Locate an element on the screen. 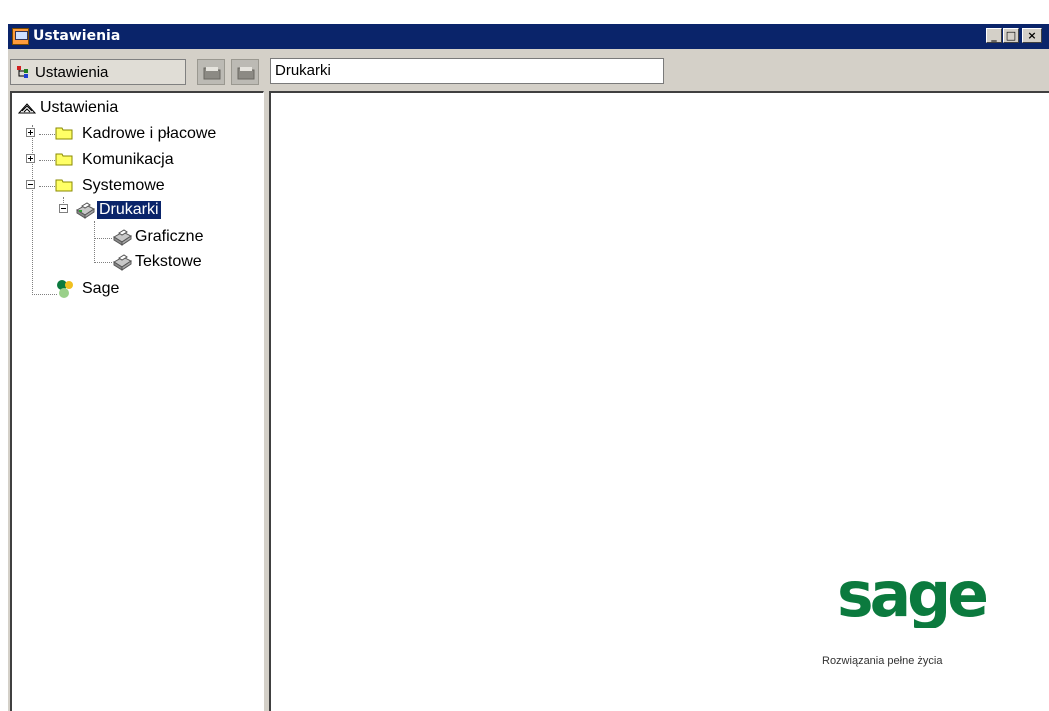 The image size is (1049, 711). settings-root-icon is located at coordinates (27, 108).